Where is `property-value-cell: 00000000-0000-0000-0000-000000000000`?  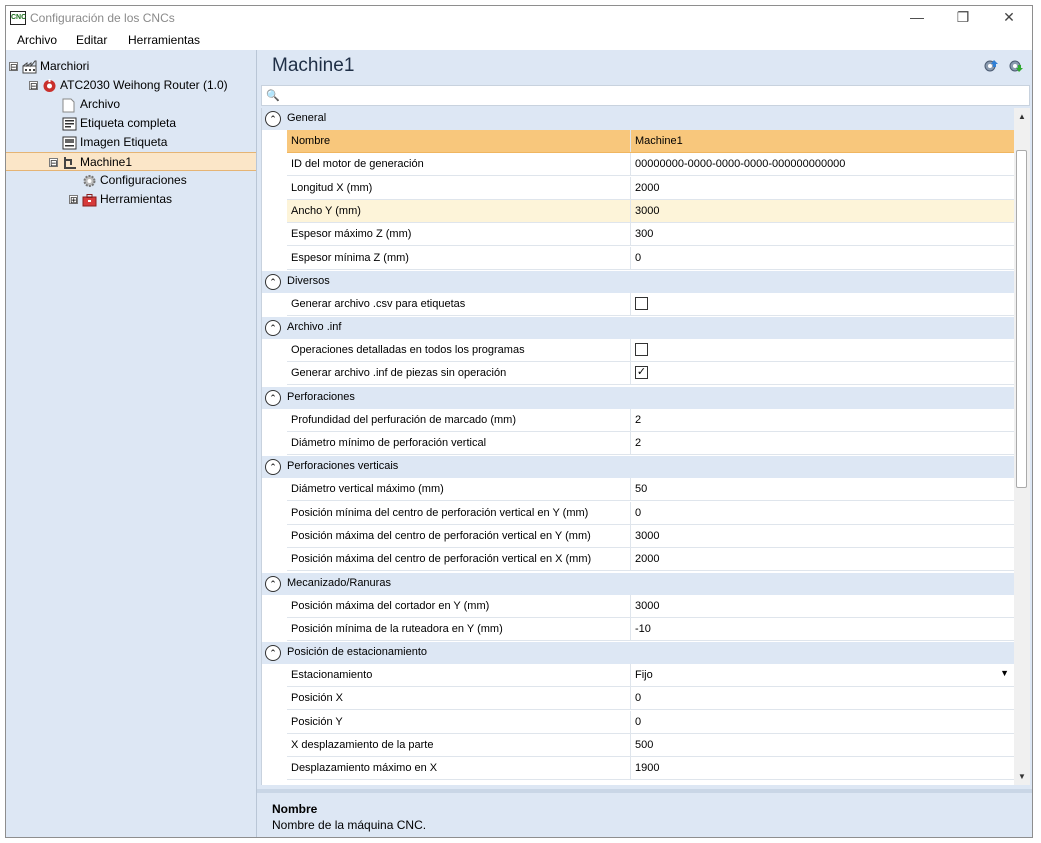 property-value-cell: 00000000-0000-0000-0000-000000000000 is located at coordinates (822, 164).